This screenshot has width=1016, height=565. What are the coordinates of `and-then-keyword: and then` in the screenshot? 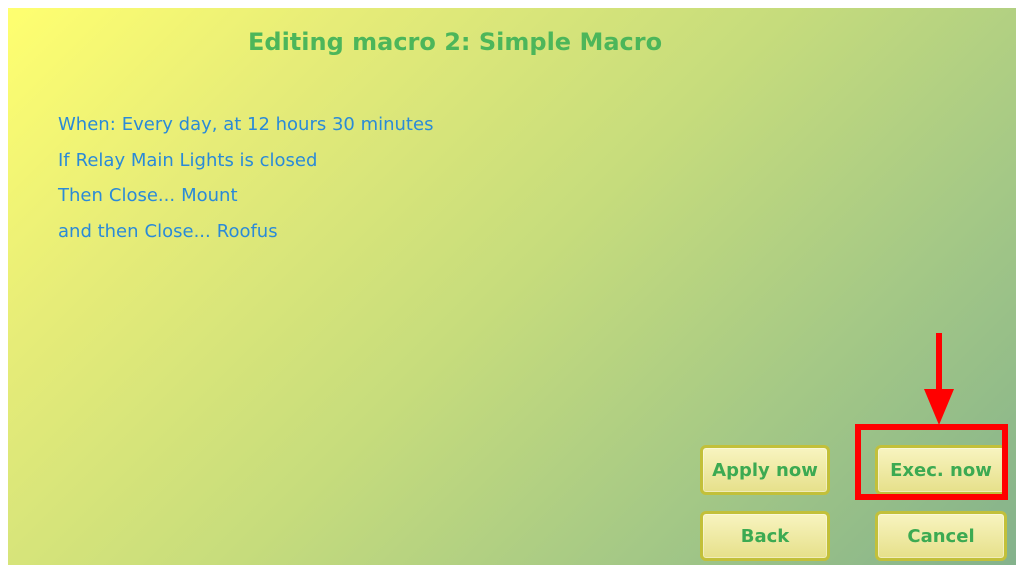 It's located at (98, 231).